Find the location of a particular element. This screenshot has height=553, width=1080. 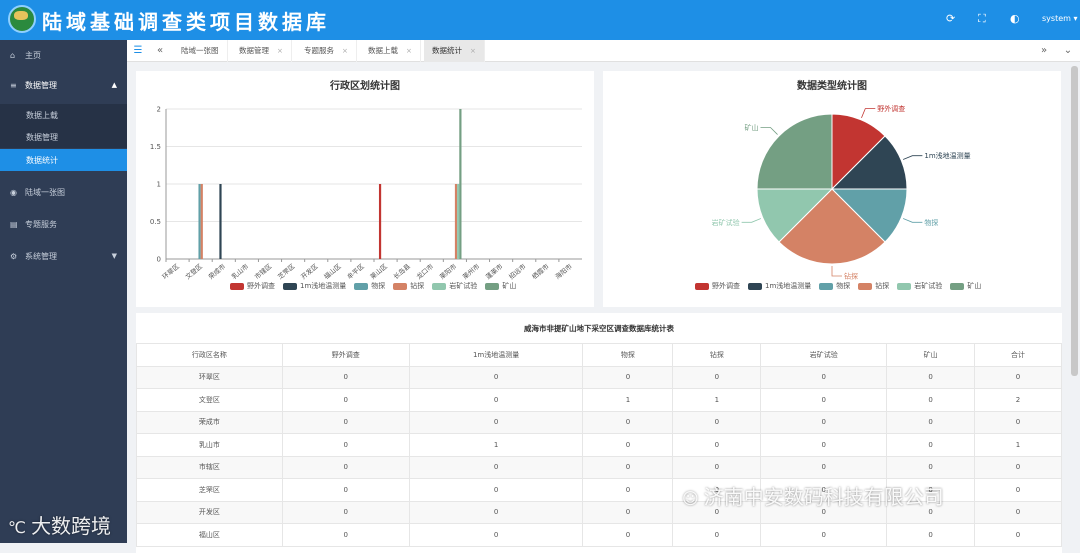

column-header: 合计 is located at coordinates (1018, 355).